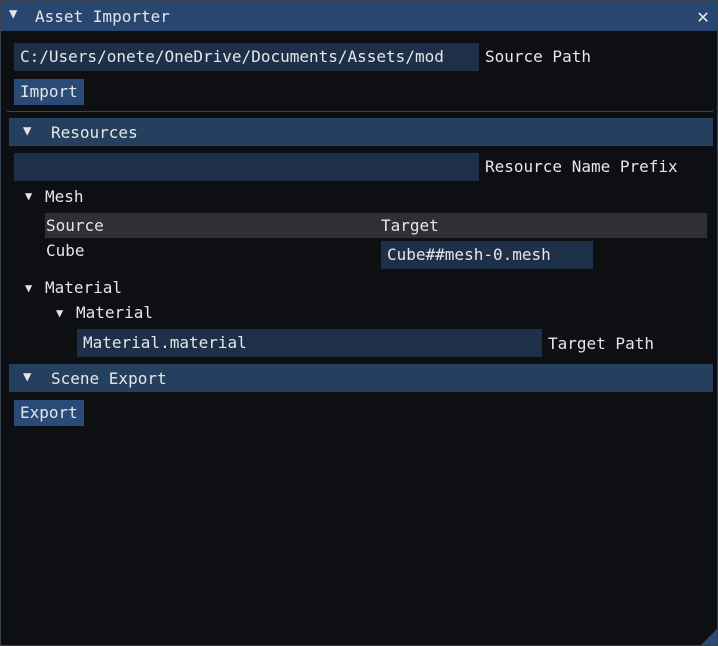 Image resolution: width=718 pixels, height=646 pixels. What do you see at coordinates (83, 287) in the screenshot?
I see `material-tree-node: Material` at bounding box center [83, 287].